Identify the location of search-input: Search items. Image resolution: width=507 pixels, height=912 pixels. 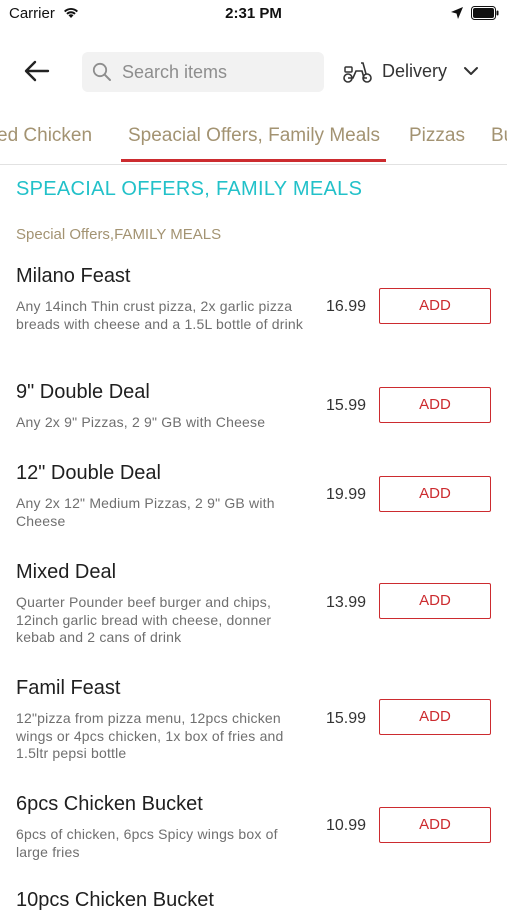
(203, 72).